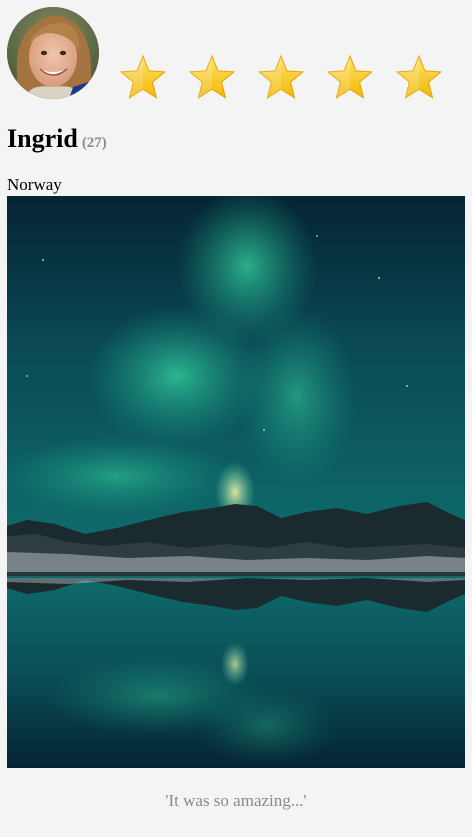 Image resolution: width=472 pixels, height=837 pixels. I want to click on profile-age: (27), so click(94, 143).